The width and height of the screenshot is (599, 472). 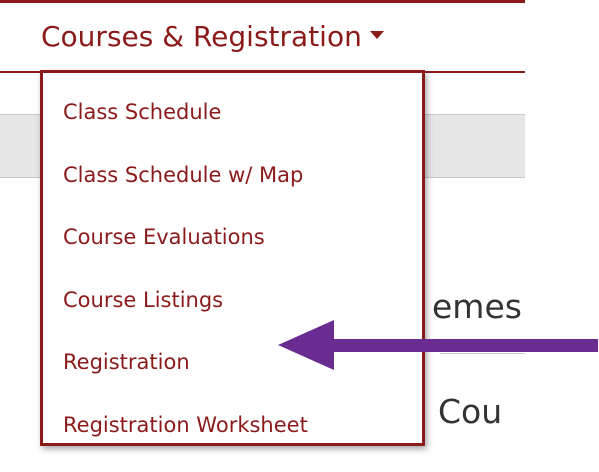 What do you see at coordinates (470, 411) in the screenshot?
I see `background-partial-text: Cou` at bounding box center [470, 411].